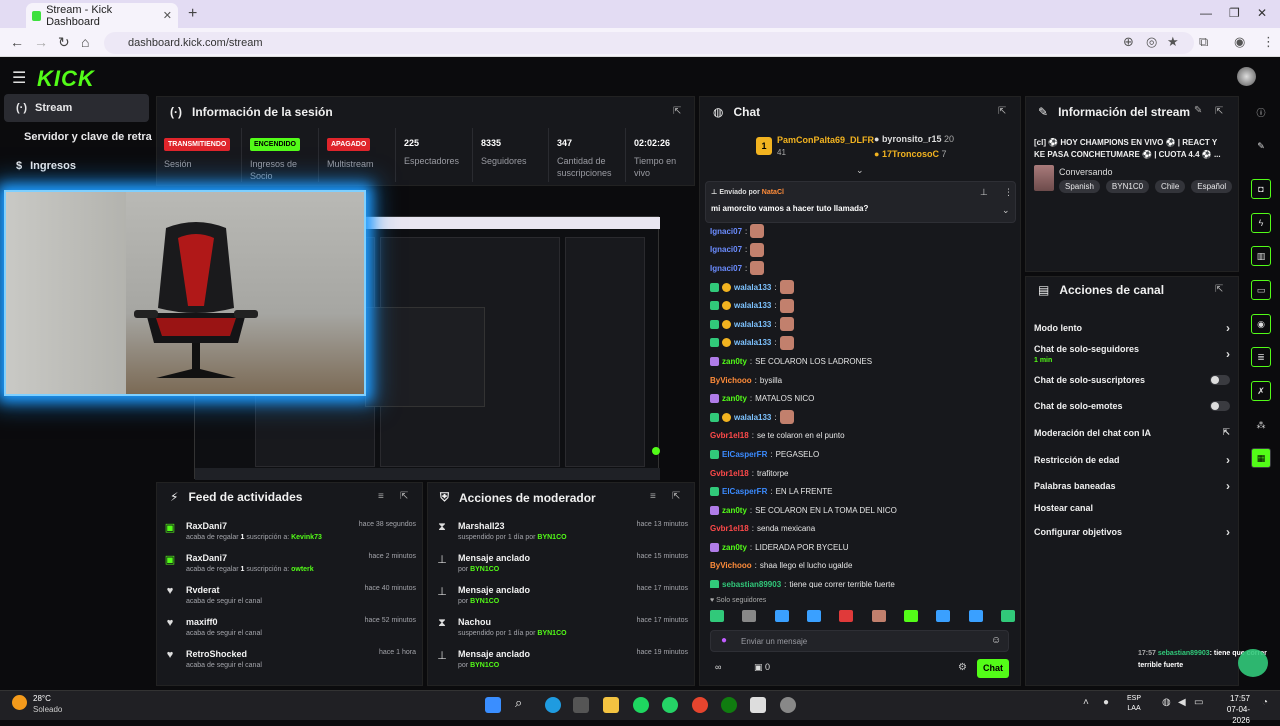 Image resolution: width=1280 pixels, height=726 pixels. What do you see at coordinates (1268, 42) in the screenshot?
I see `menu-kebab-icon: ⋮` at bounding box center [1268, 42].